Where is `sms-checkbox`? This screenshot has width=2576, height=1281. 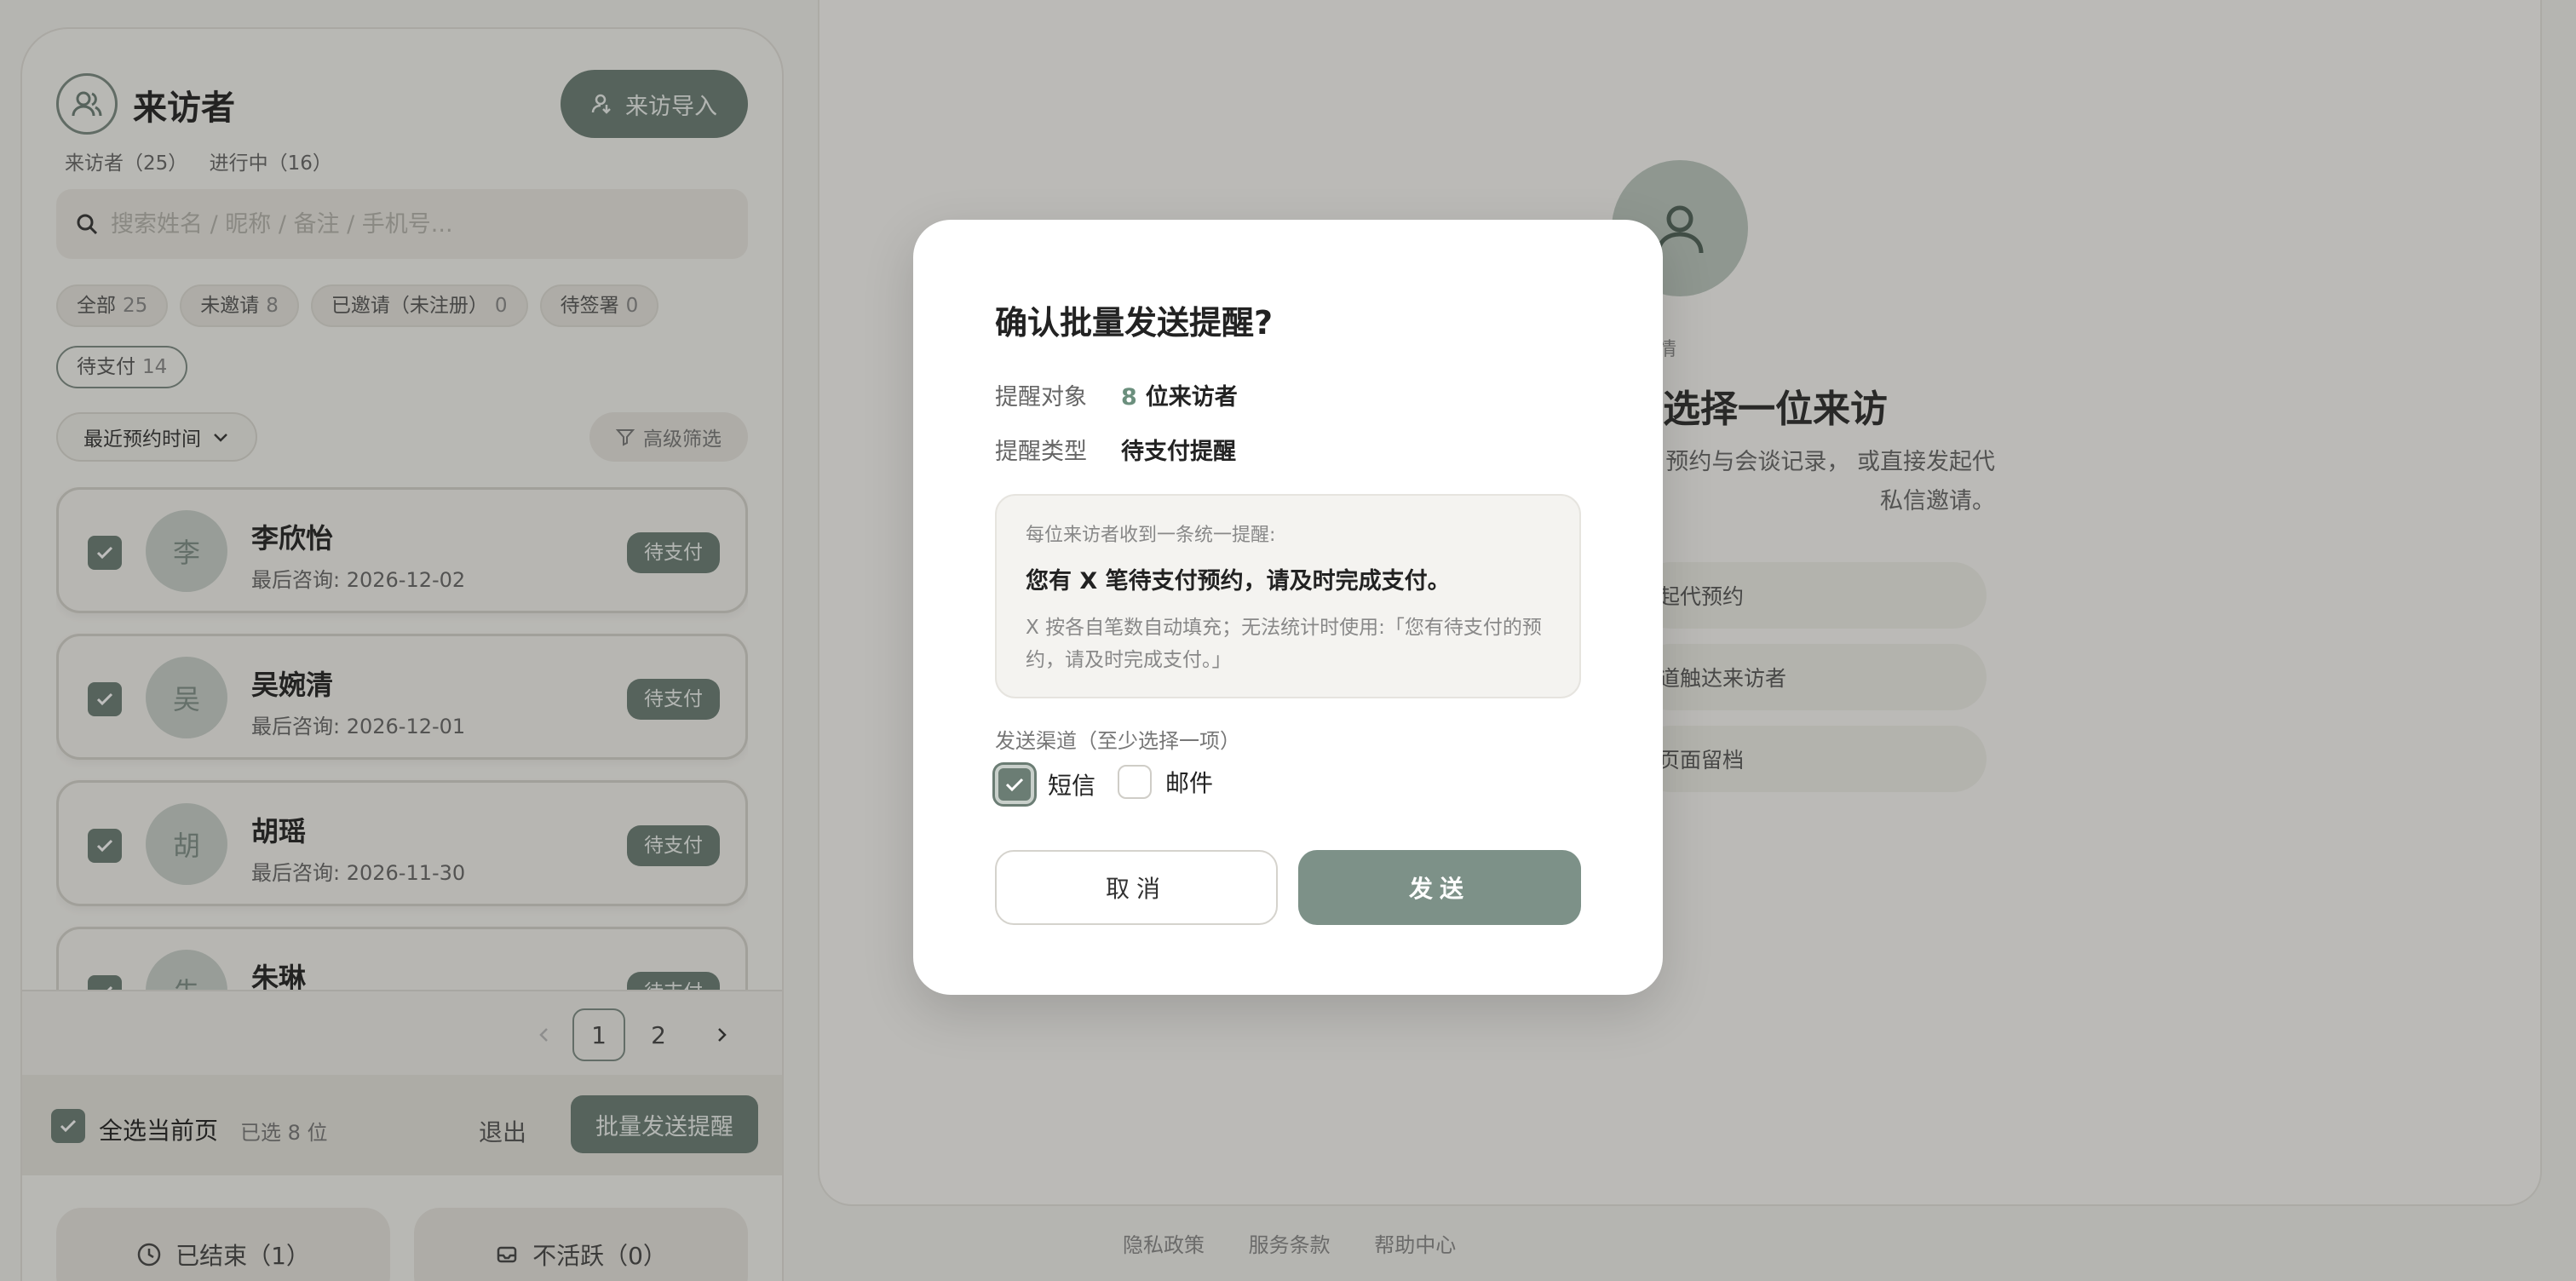
sms-checkbox is located at coordinates (1015, 784).